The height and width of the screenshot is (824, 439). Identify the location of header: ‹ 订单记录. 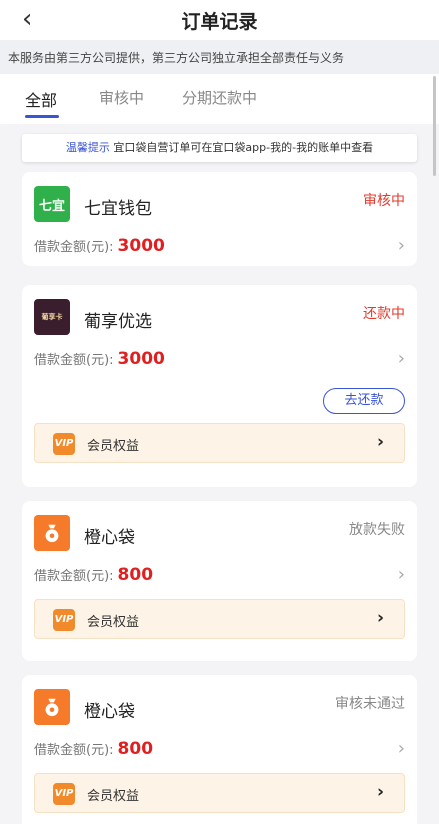
(219, 20).